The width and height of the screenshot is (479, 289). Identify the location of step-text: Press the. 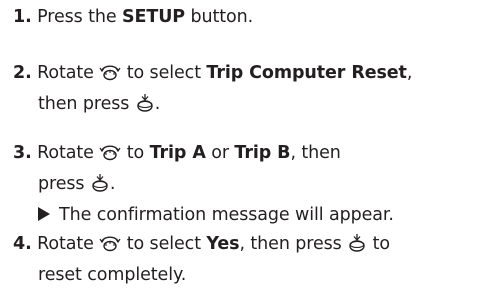
(79, 17).